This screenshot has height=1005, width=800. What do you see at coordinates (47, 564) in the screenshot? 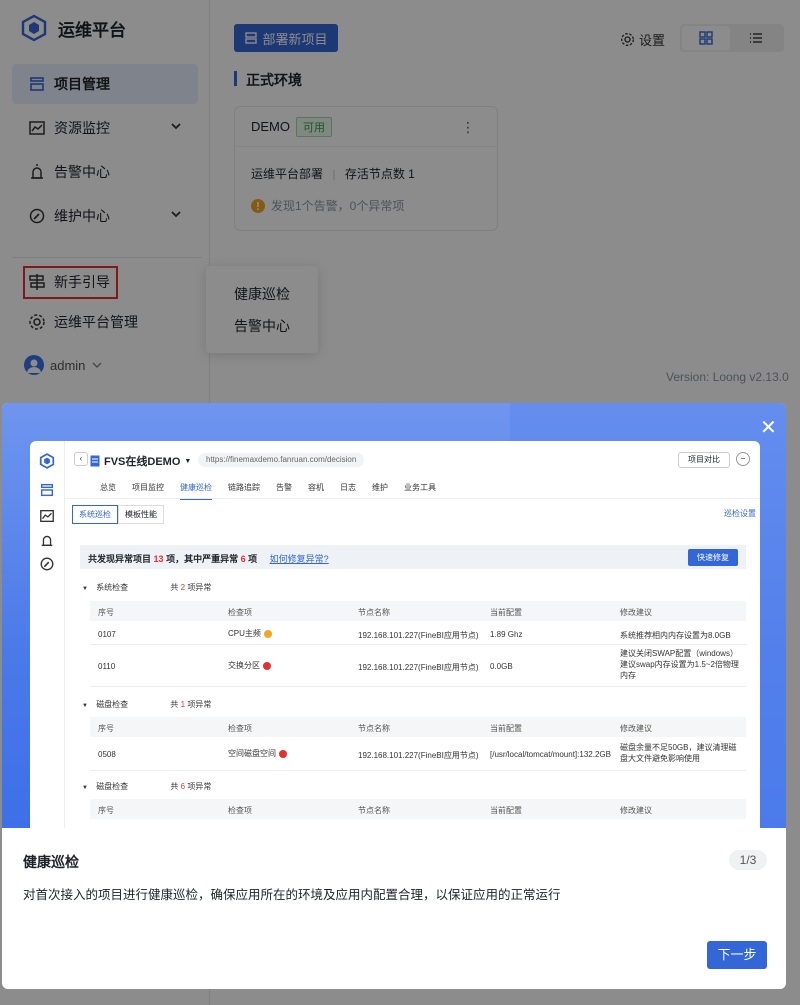
I see `wrench-icon` at bounding box center [47, 564].